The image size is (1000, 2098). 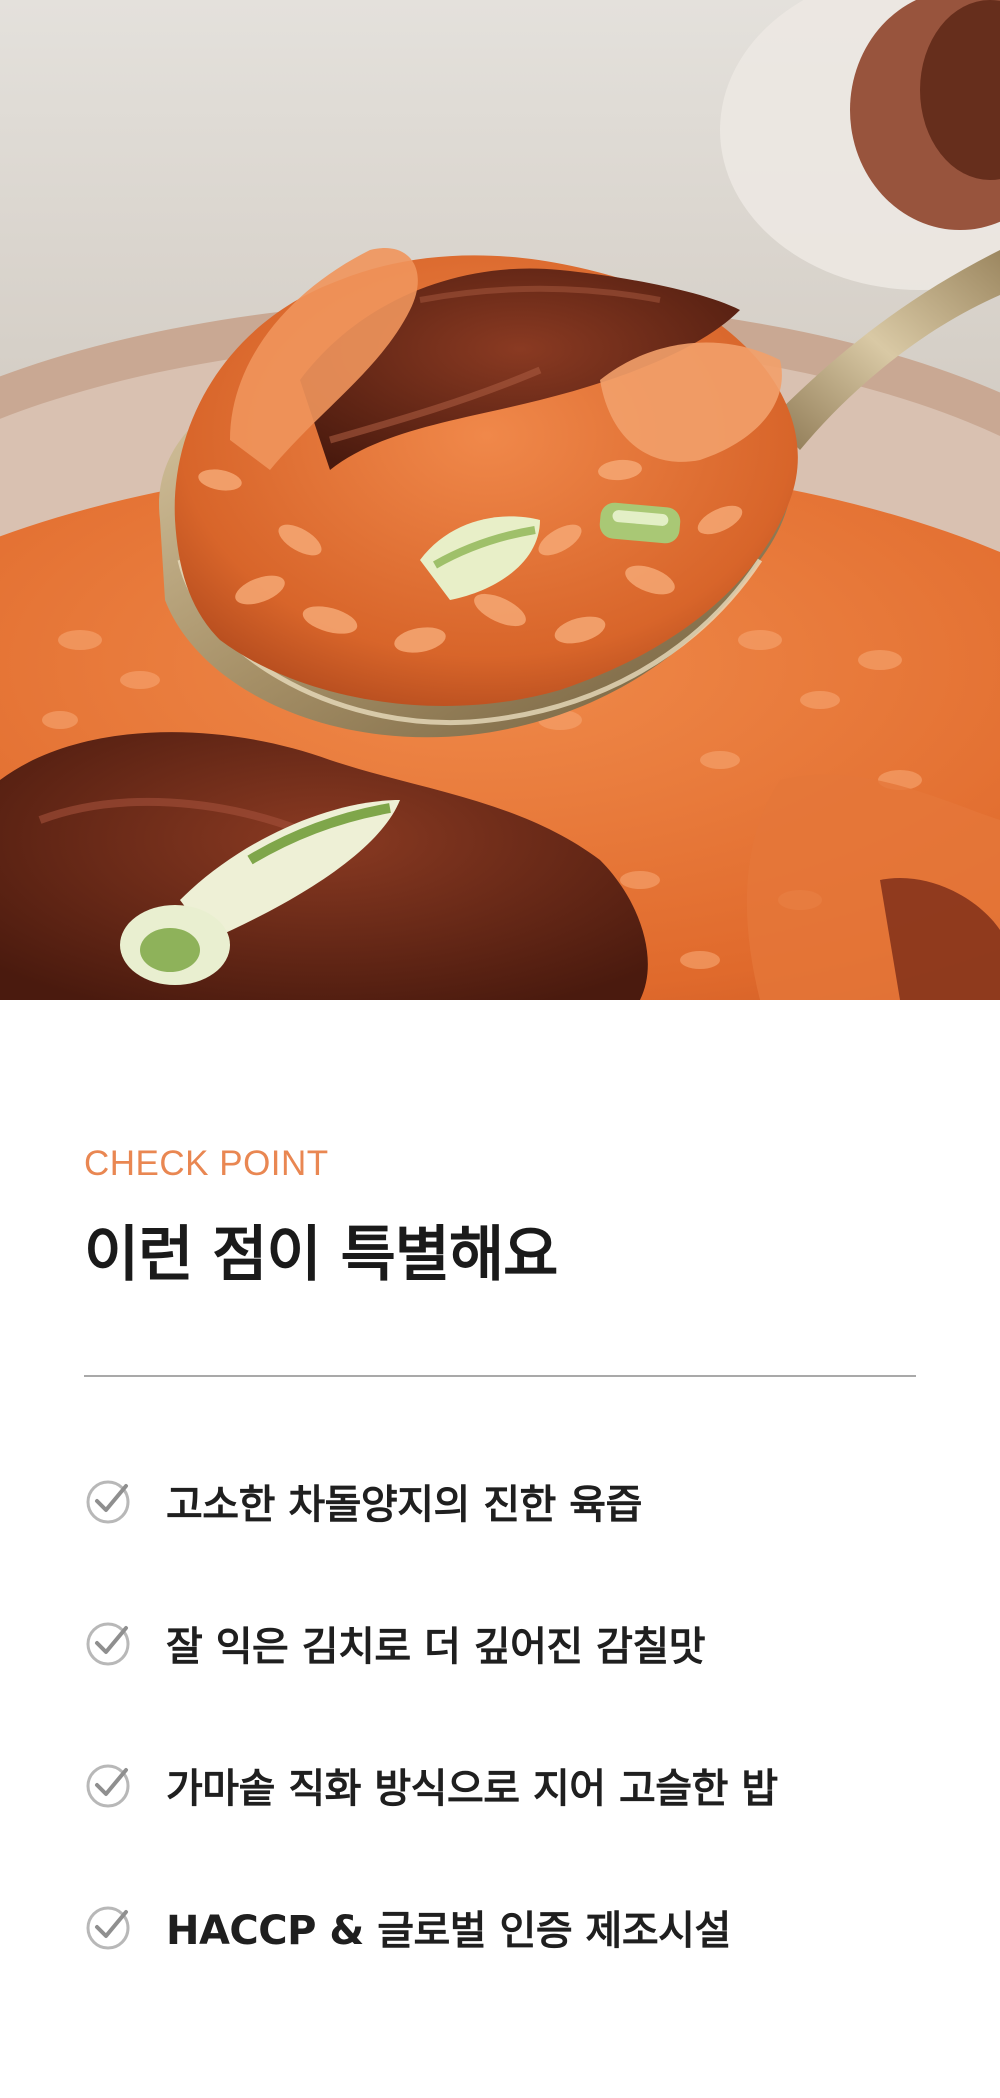 What do you see at coordinates (436, 1647) in the screenshot?
I see `check-point-text: 잘 익은 김치로 더 깊어진 감칠맛` at bounding box center [436, 1647].